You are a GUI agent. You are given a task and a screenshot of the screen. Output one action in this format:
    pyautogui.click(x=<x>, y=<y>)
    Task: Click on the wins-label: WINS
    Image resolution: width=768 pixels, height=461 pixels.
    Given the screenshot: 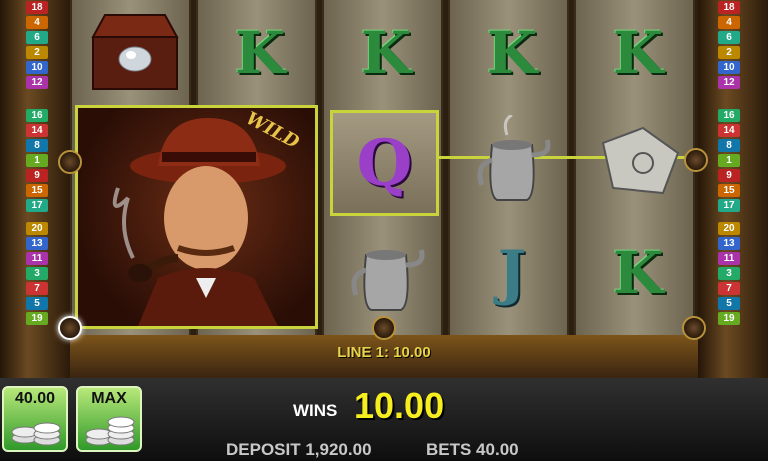 What is the action you would take?
    pyautogui.click(x=315, y=410)
    